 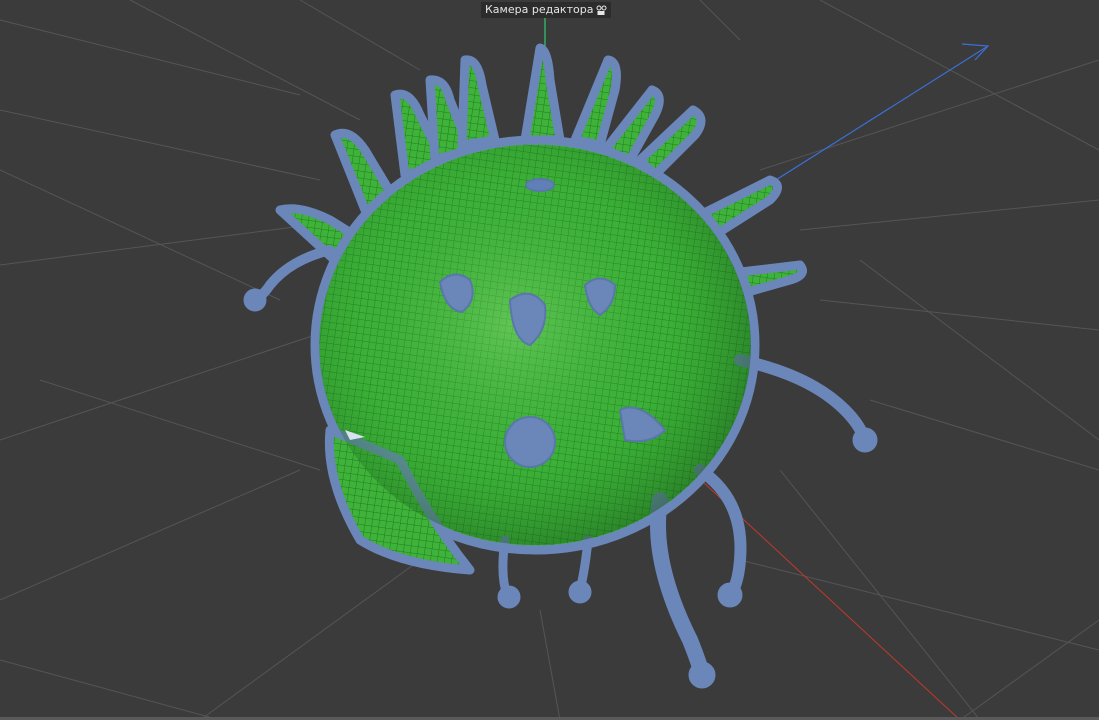 I want to click on z-axis-arrow, so click(x=975, y=52).